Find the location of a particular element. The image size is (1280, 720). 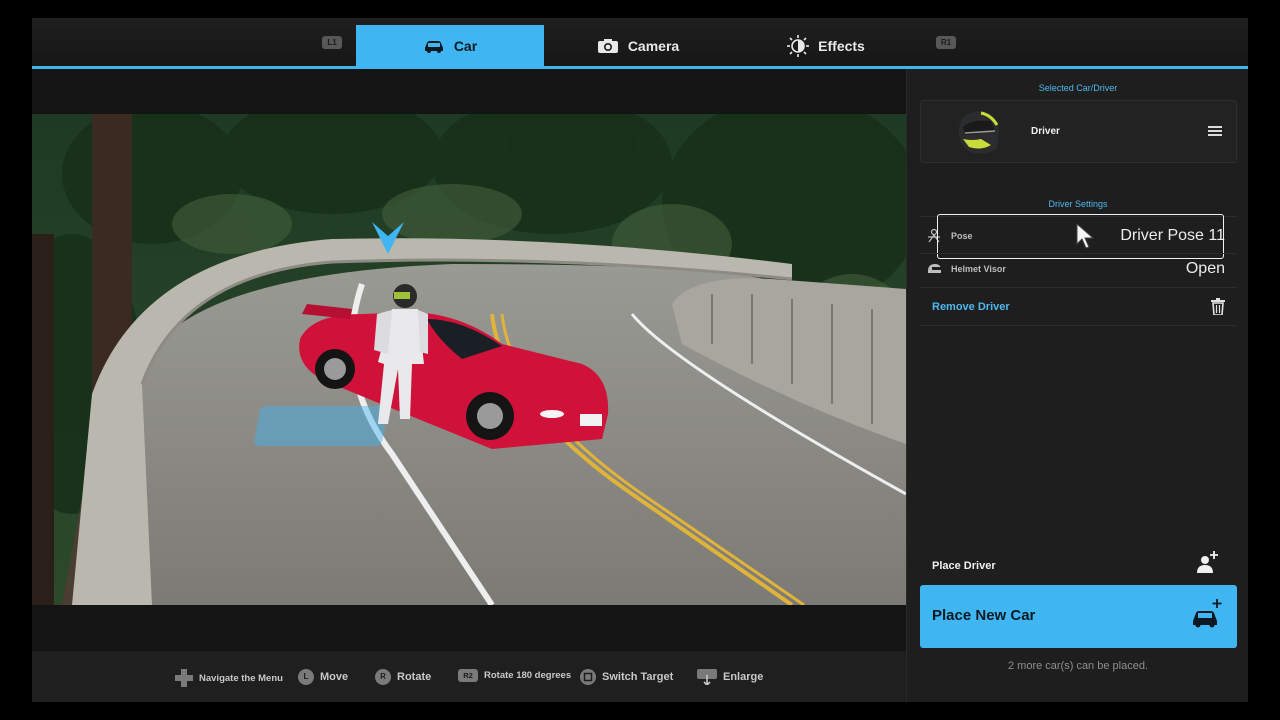

remove-driver-label: Remove Driver is located at coordinates (971, 307).